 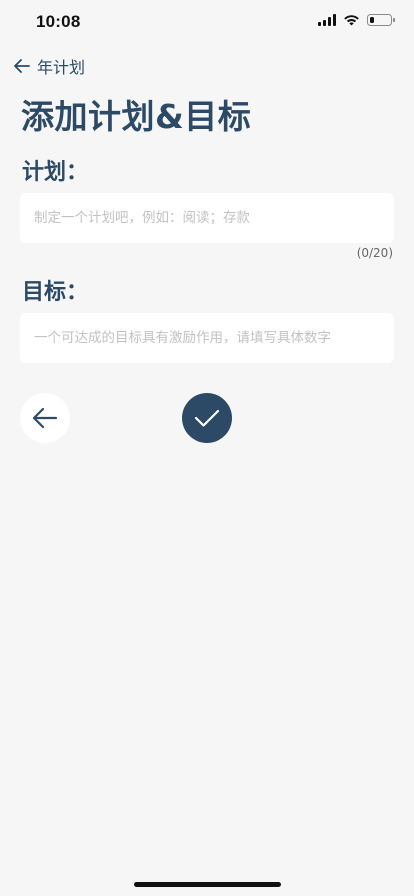 What do you see at coordinates (351, 20) in the screenshot?
I see `wifi-icon` at bounding box center [351, 20].